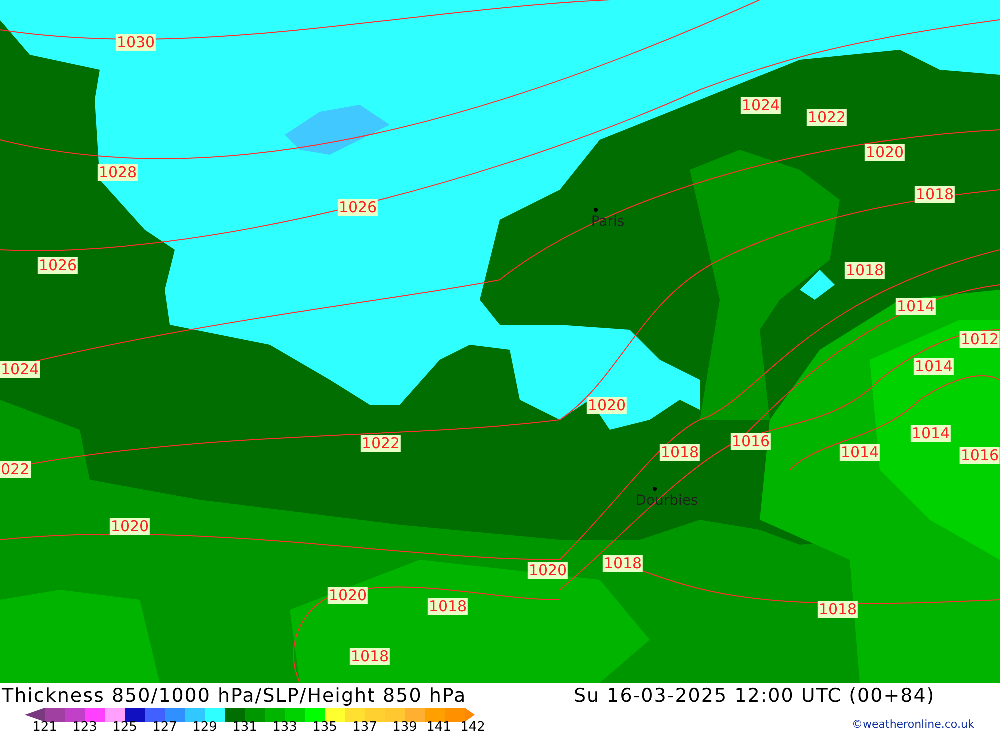  What do you see at coordinates (125, 727) in the screenshot?
I see `legend-label: 125` at bounding box center [125, 727].